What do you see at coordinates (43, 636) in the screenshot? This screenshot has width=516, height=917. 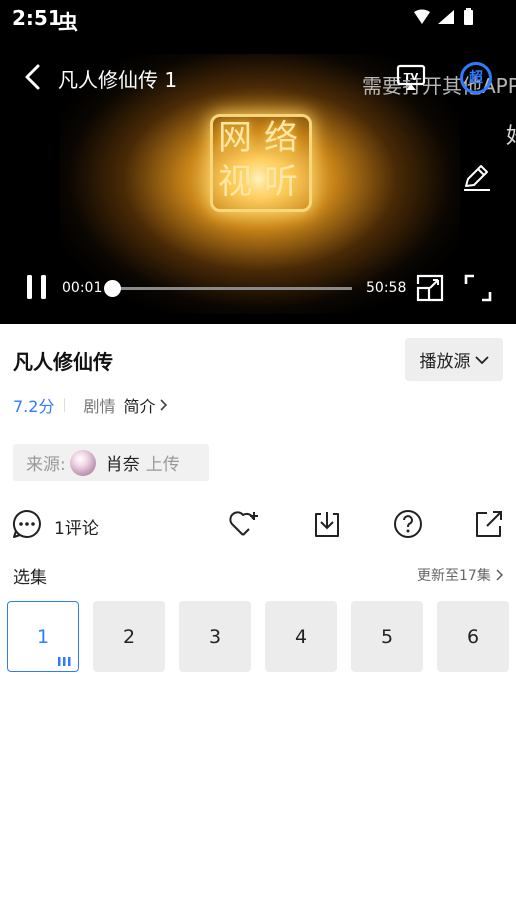 I see `episode-chip: 1` at bounding box center [43, 636].